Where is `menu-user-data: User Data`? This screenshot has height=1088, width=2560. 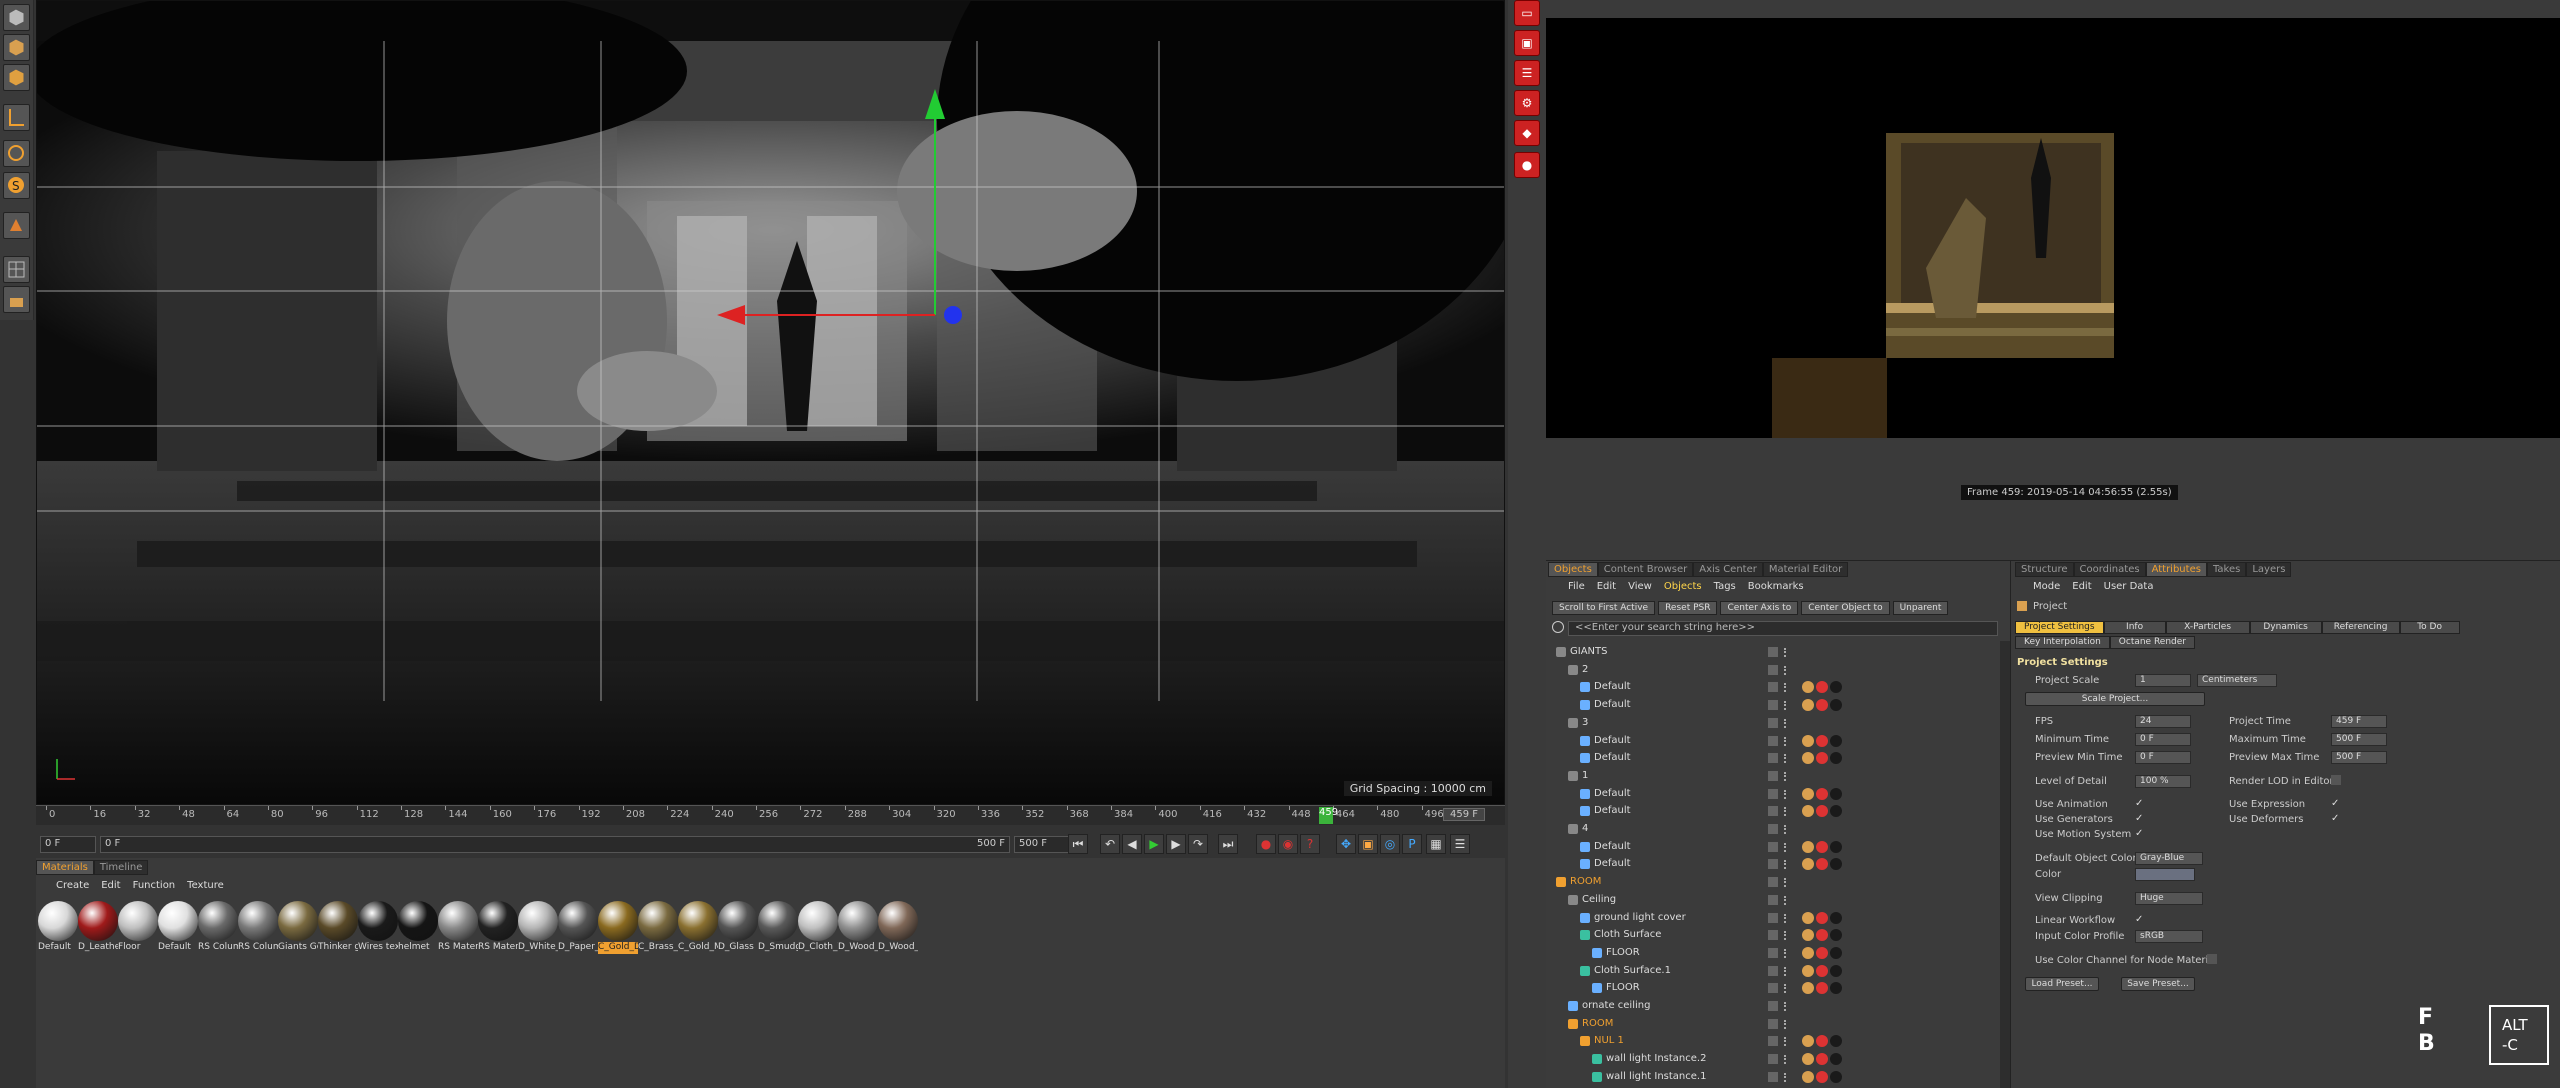
menu-user-data: User Data is located at coordinates (2129, 586).